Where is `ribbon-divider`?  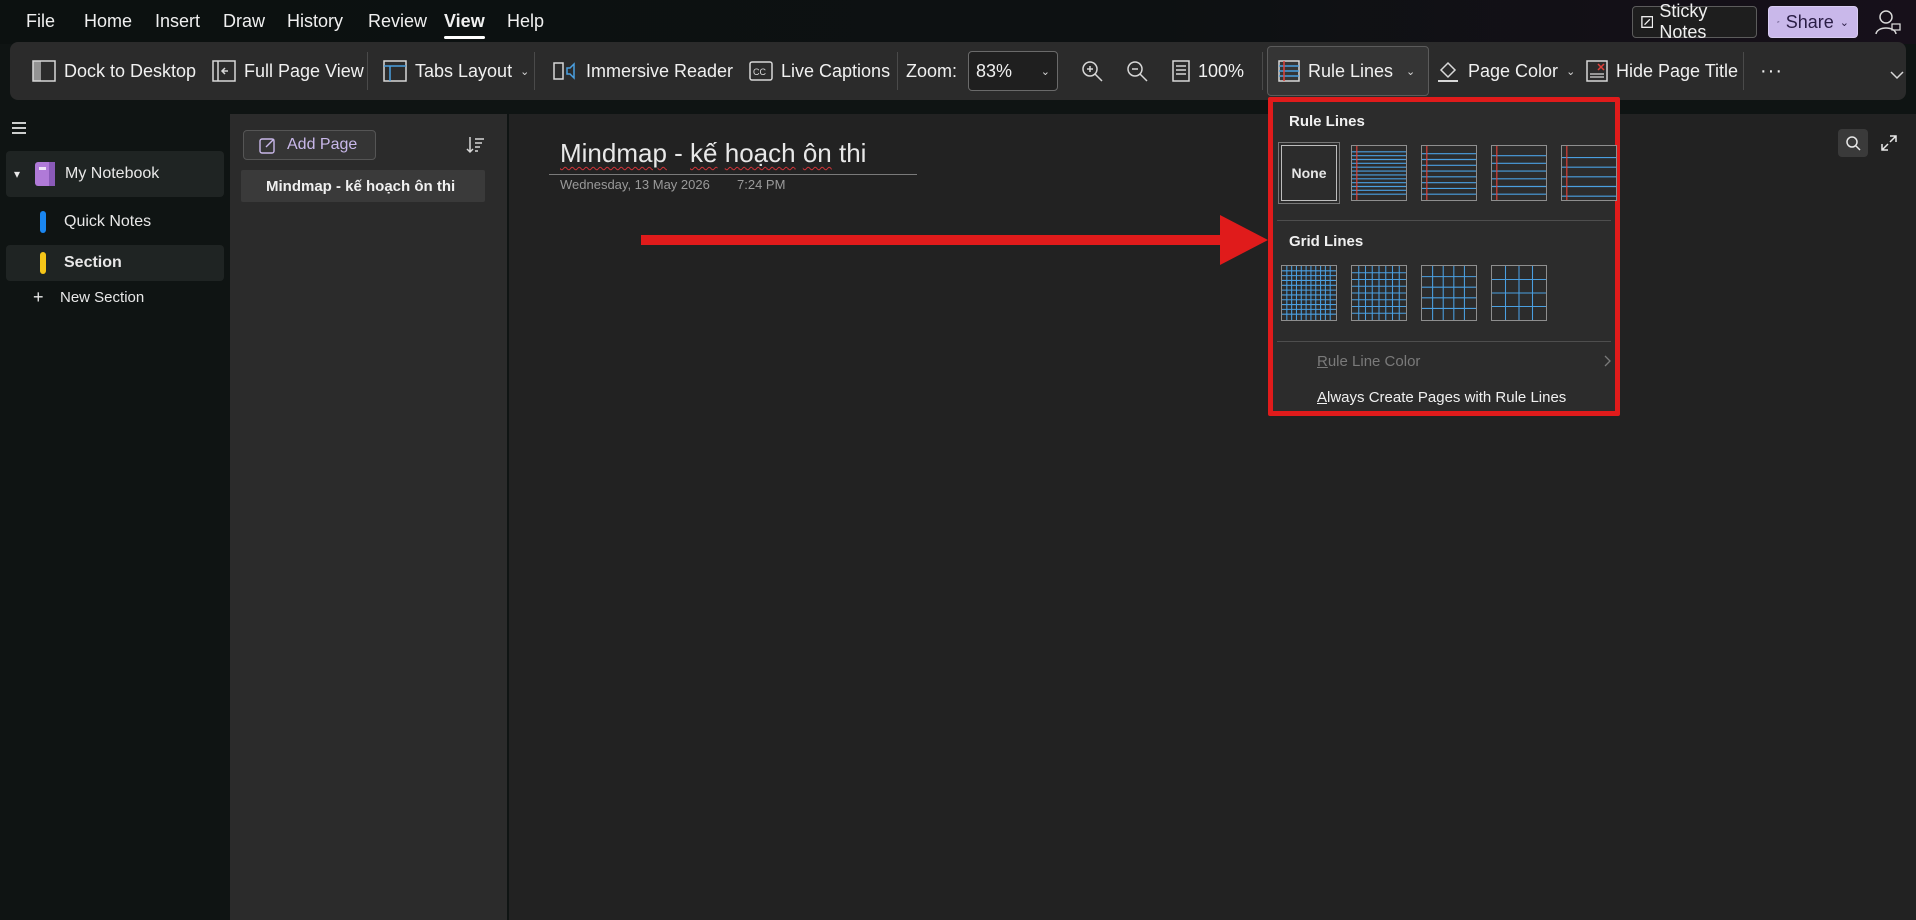
ribbon-divider is located at coordinates (897, 71).